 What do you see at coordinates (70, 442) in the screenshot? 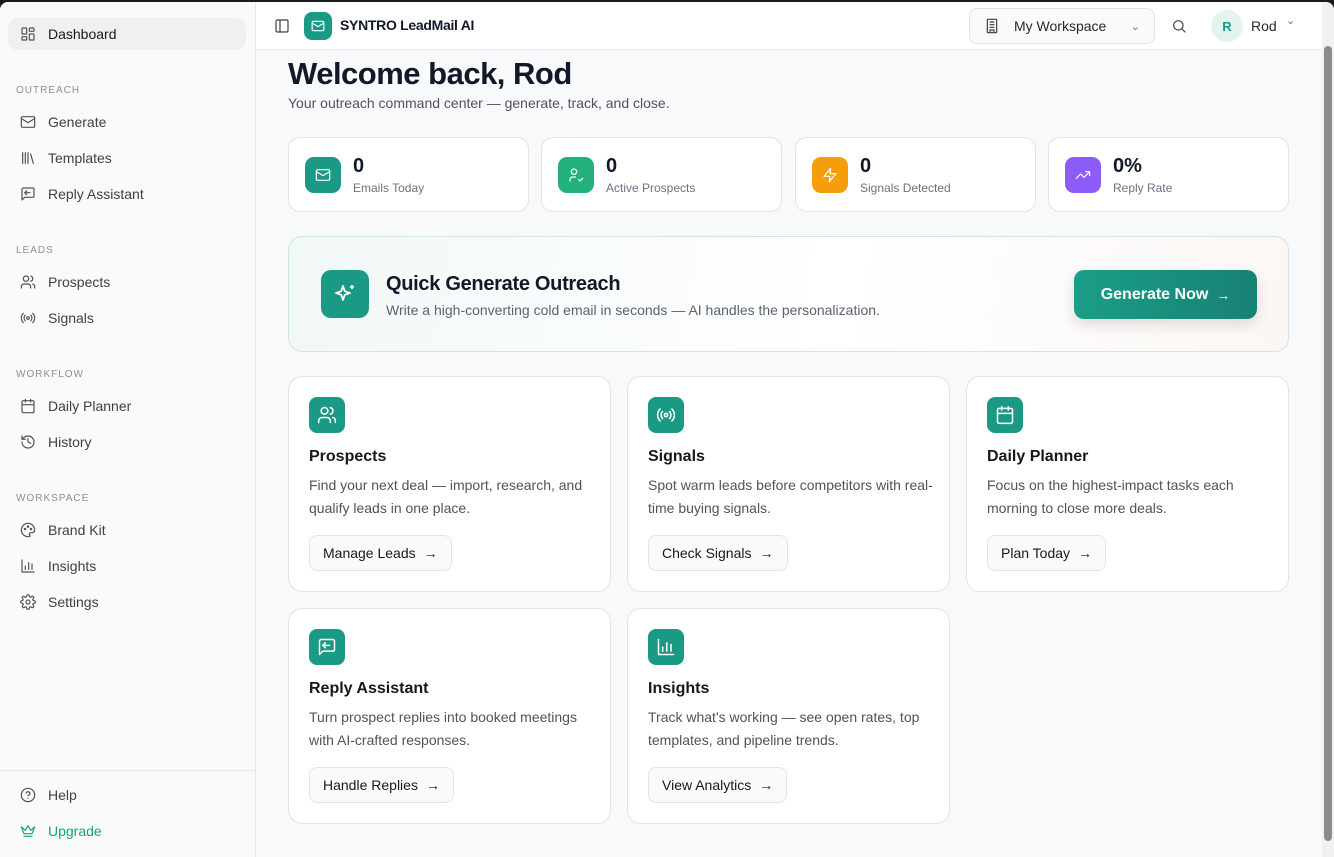
I see `sidebar-item-label: History` at bounding box center [70, 442].